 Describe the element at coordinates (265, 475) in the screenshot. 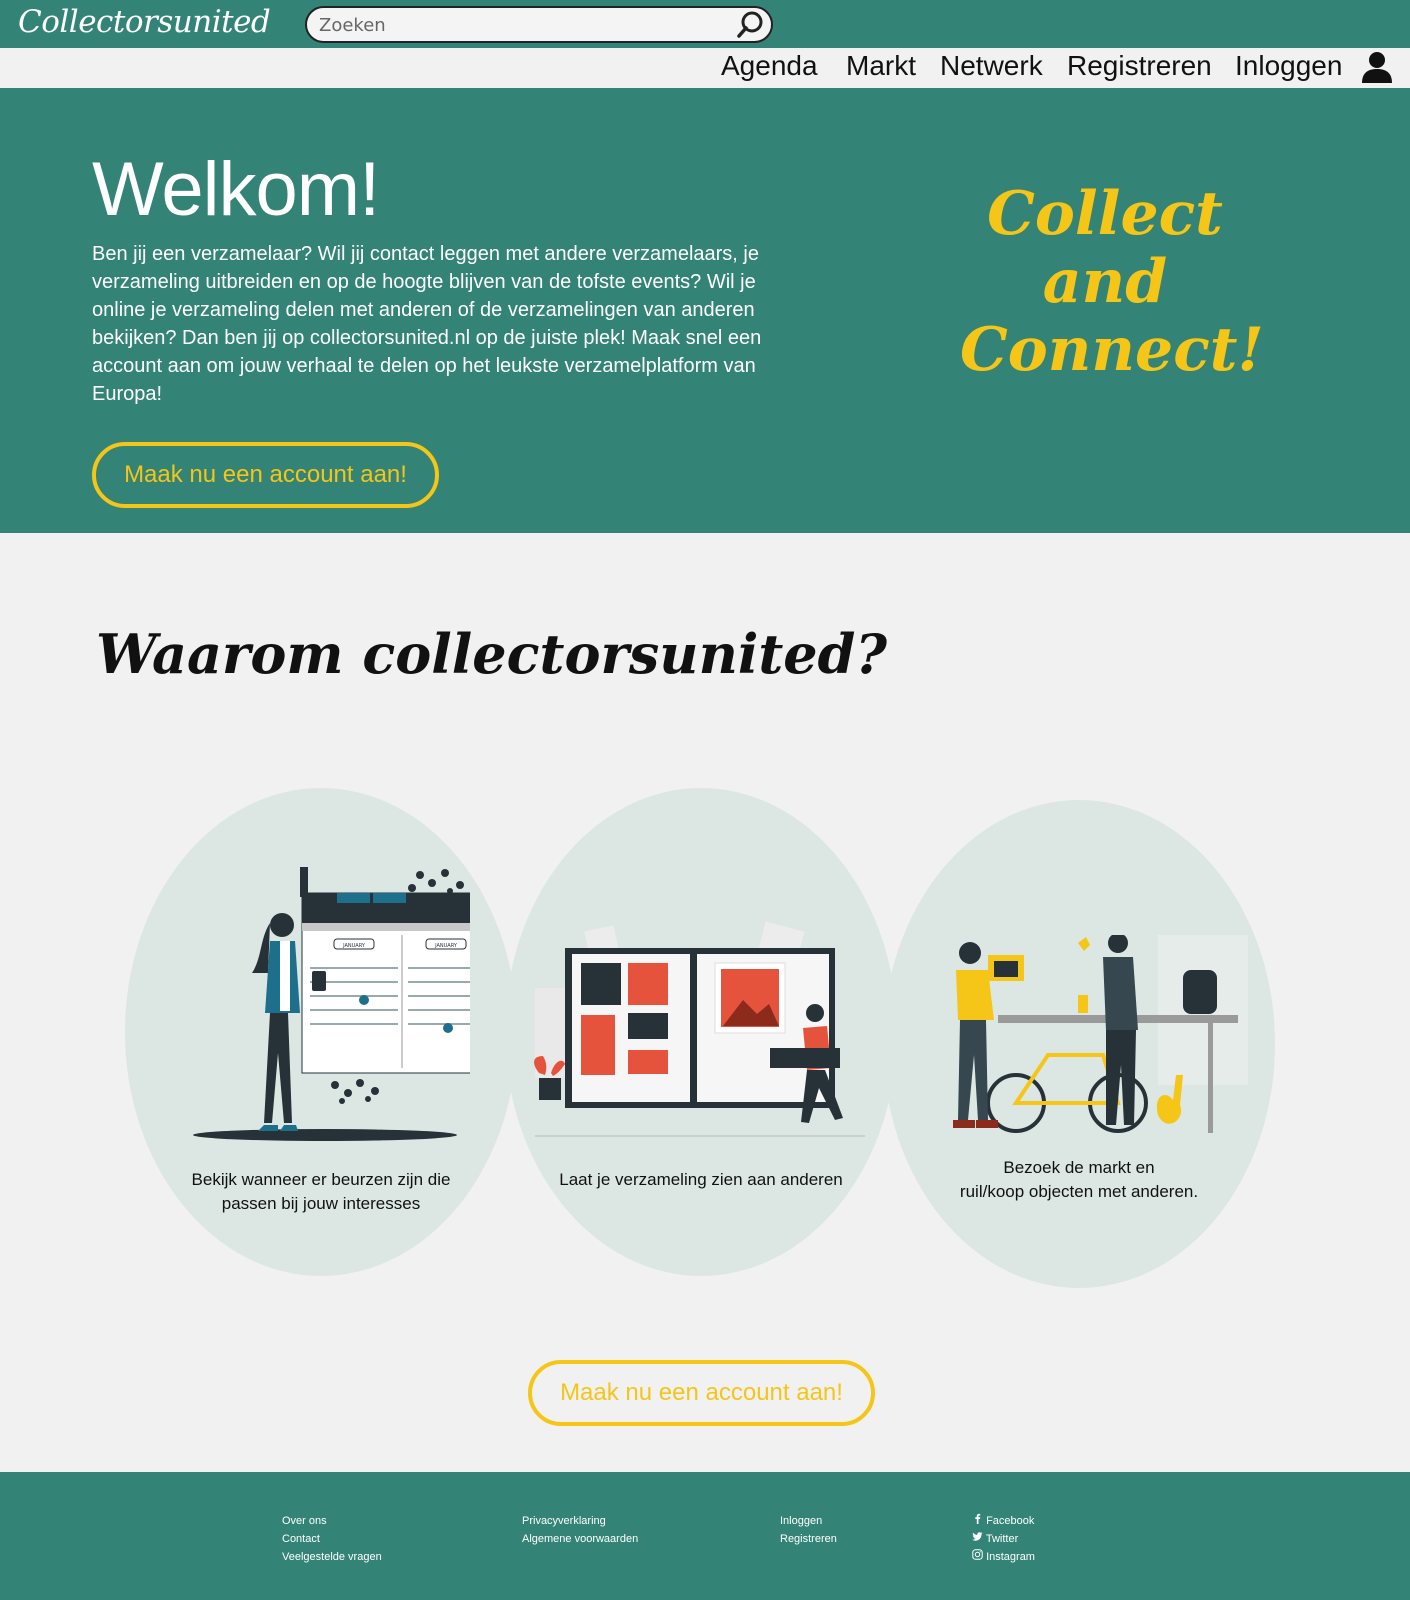

I see `create-account-button: Maak nu een account aan!` at that location.